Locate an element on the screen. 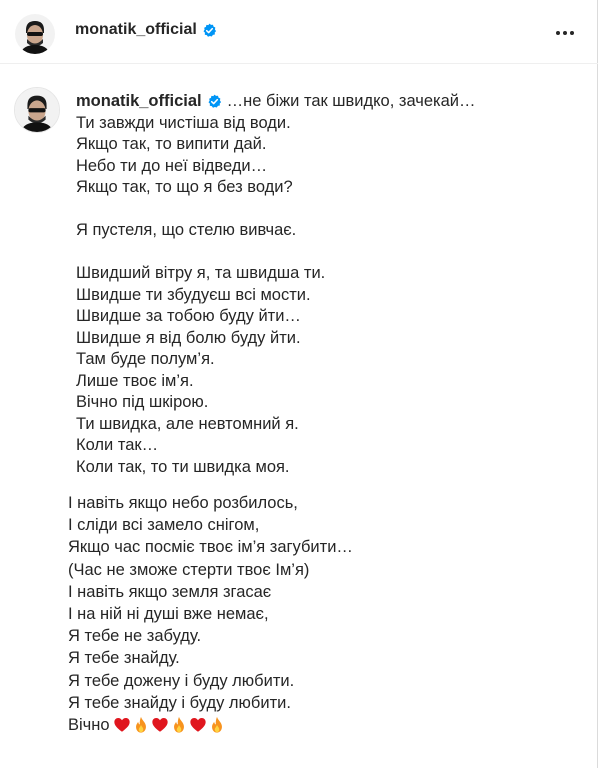 This screenshot has height=768, width=600. avatar is located at coordinates (35, 34).